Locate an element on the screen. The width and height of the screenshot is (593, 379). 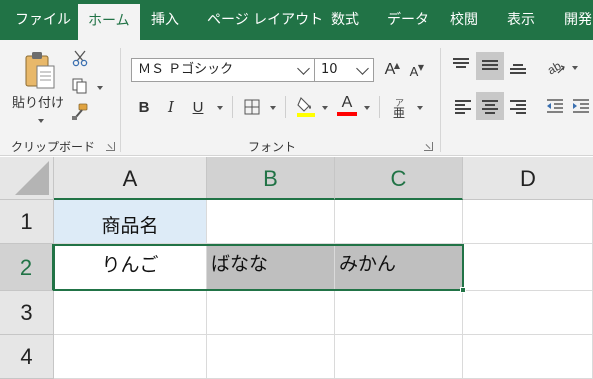
cell-d1 is located at coordinates (528, 222).